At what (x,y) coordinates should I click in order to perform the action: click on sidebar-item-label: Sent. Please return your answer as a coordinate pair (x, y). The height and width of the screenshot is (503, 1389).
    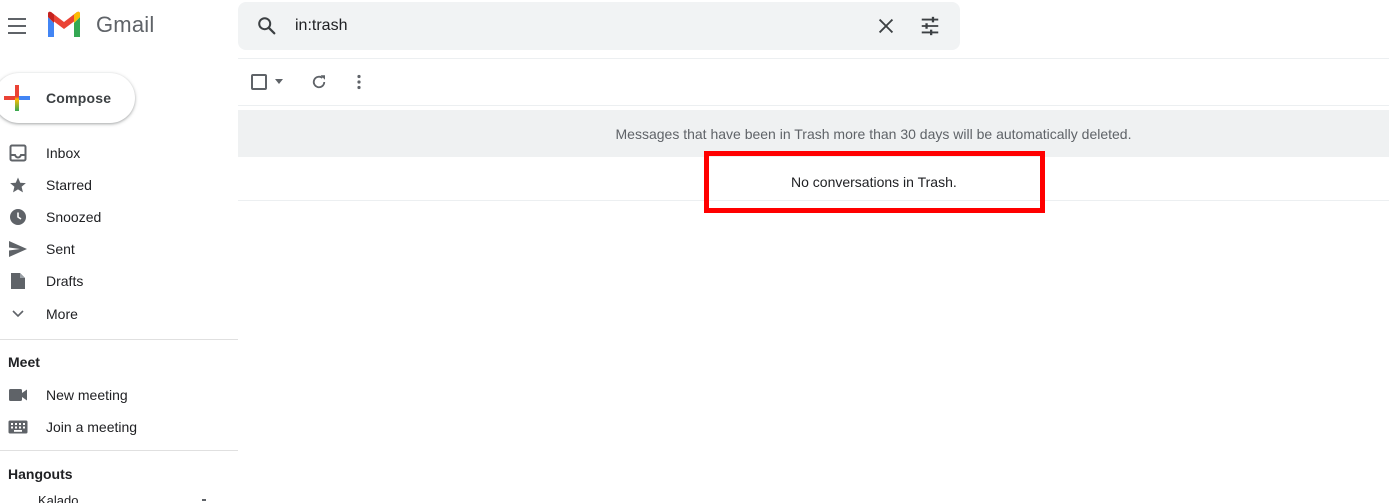
    Looking at the image, I should click on (60, 249).